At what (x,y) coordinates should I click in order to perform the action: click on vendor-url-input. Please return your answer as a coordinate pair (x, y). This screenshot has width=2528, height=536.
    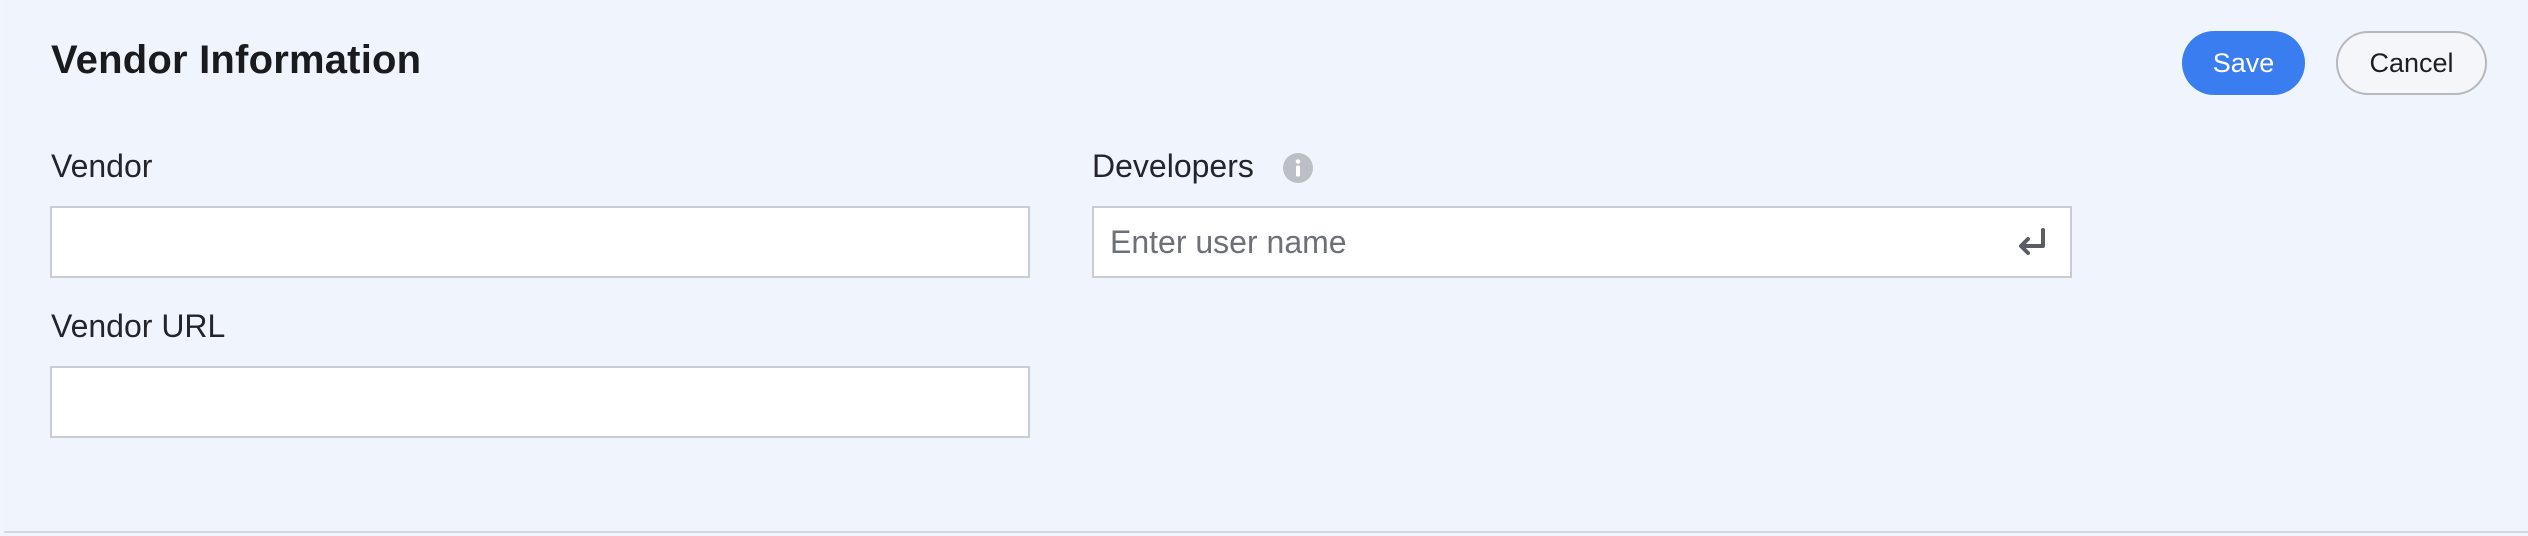
    Looking at the image, I should click on (540, 402).